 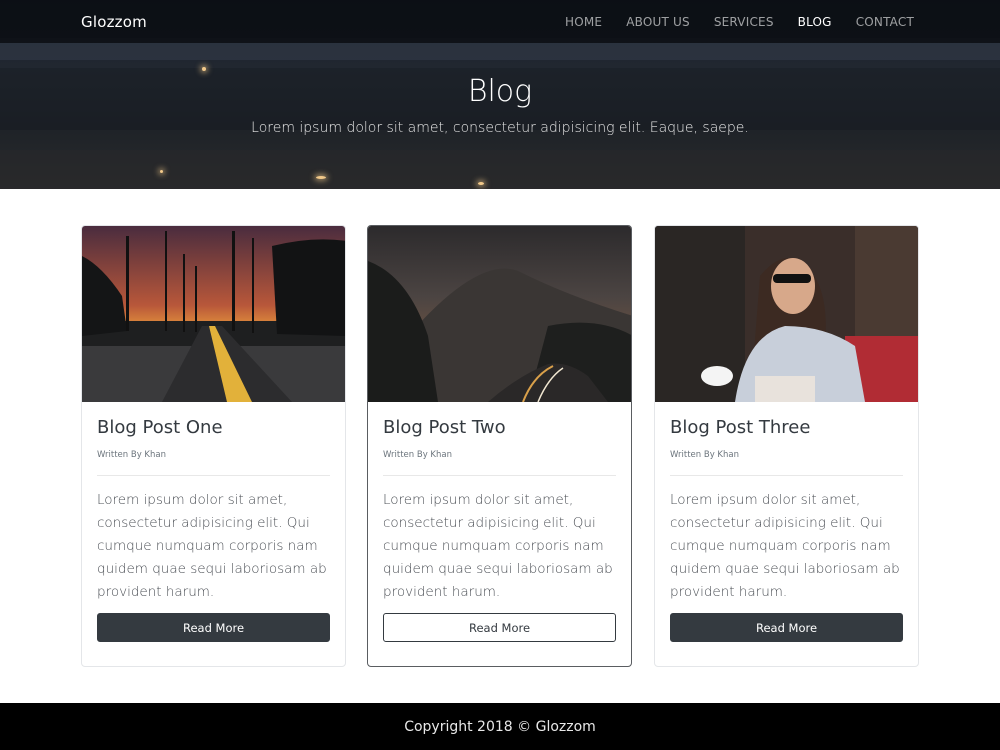 I want to click on footer: Copyright 2018 © Glozzom, so click(x=500, y=726).